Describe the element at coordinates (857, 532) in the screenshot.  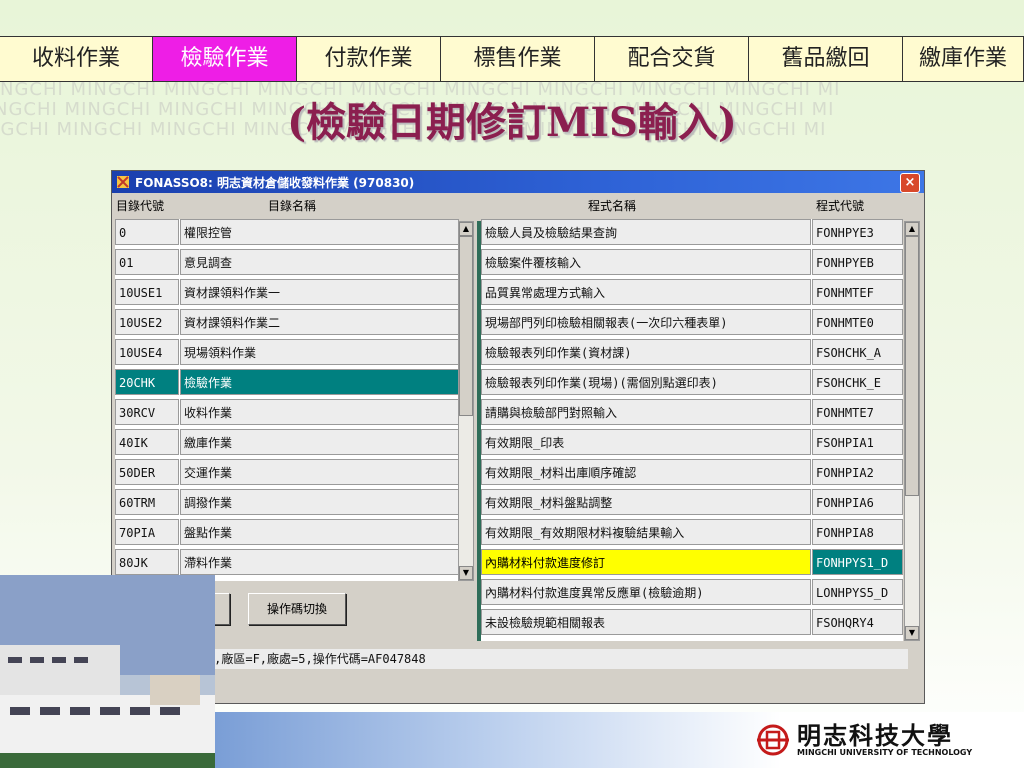
I see `program-code: FONHPIA8` at that location.